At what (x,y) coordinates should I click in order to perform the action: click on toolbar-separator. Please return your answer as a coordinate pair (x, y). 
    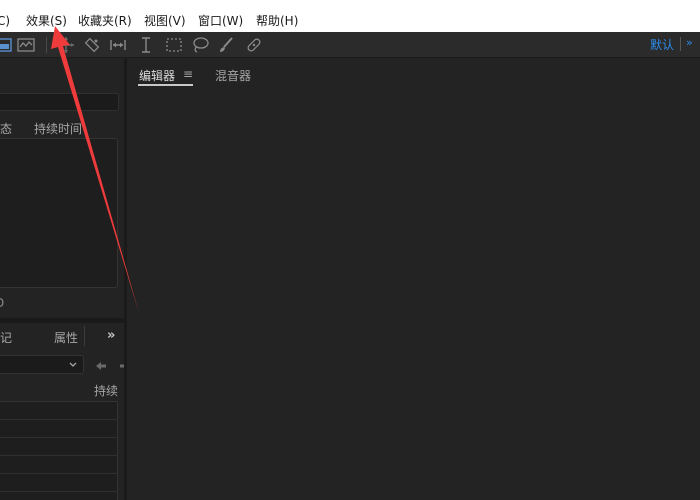
    Looking at the image, I should click on (46, 45).